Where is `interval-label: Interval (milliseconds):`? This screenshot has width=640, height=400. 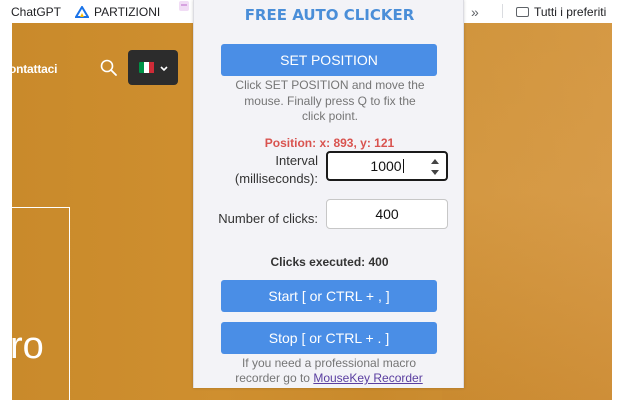
interval-label: Interval (milliseconds): is located at coordinates (276, 169).